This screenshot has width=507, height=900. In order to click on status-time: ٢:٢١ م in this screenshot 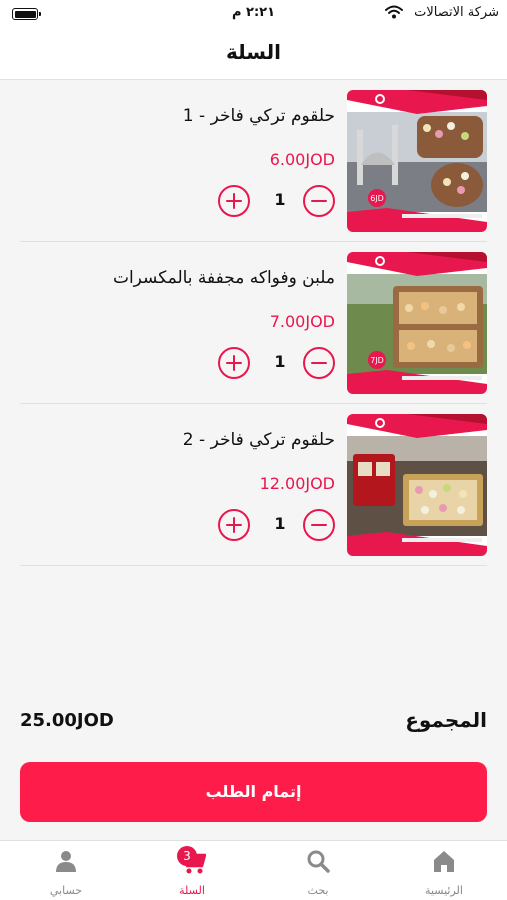, I will do `click(253, 12)`.